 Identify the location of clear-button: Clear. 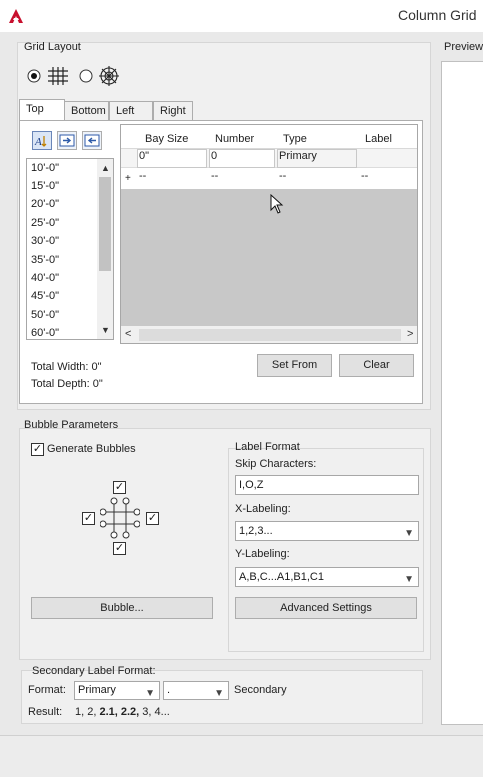
(376, 365).